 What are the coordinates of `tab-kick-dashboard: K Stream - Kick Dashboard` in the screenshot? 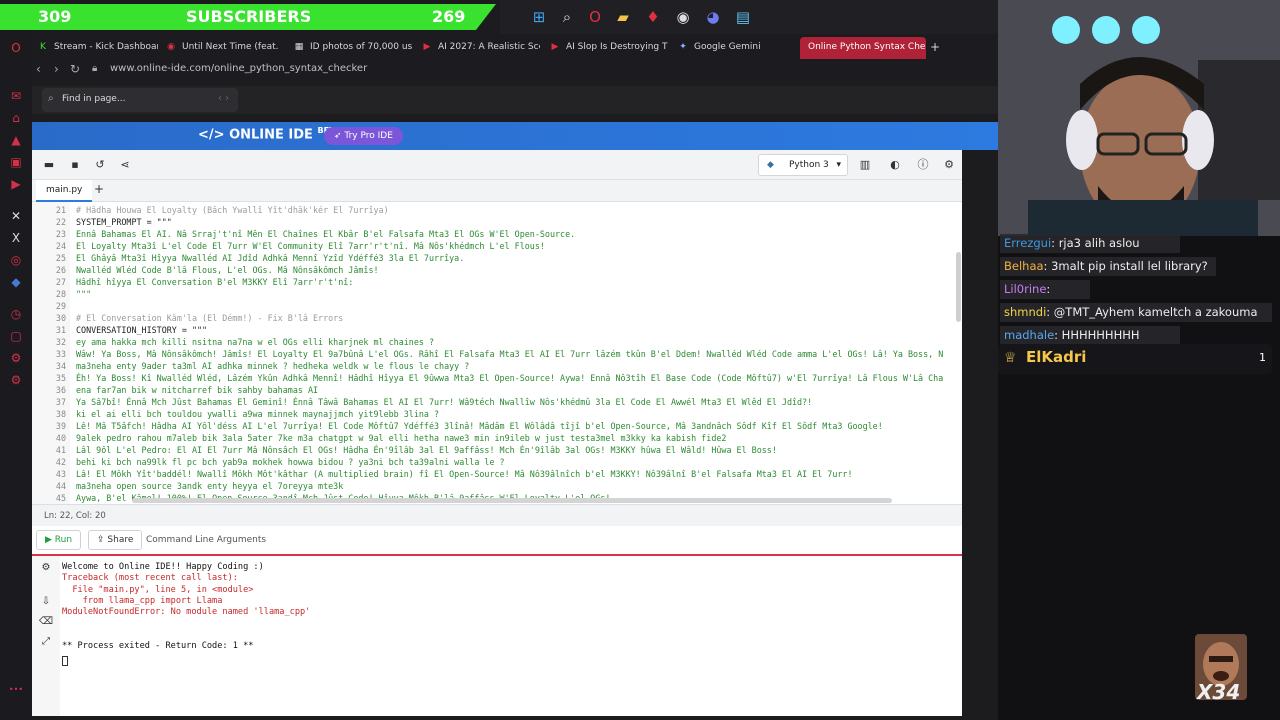 It's located at (98, 48).